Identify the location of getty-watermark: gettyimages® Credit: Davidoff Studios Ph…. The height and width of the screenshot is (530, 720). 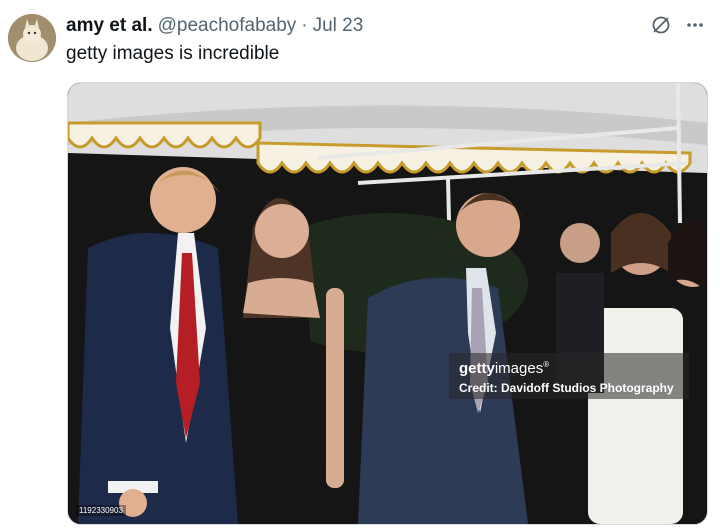
(569, 376).